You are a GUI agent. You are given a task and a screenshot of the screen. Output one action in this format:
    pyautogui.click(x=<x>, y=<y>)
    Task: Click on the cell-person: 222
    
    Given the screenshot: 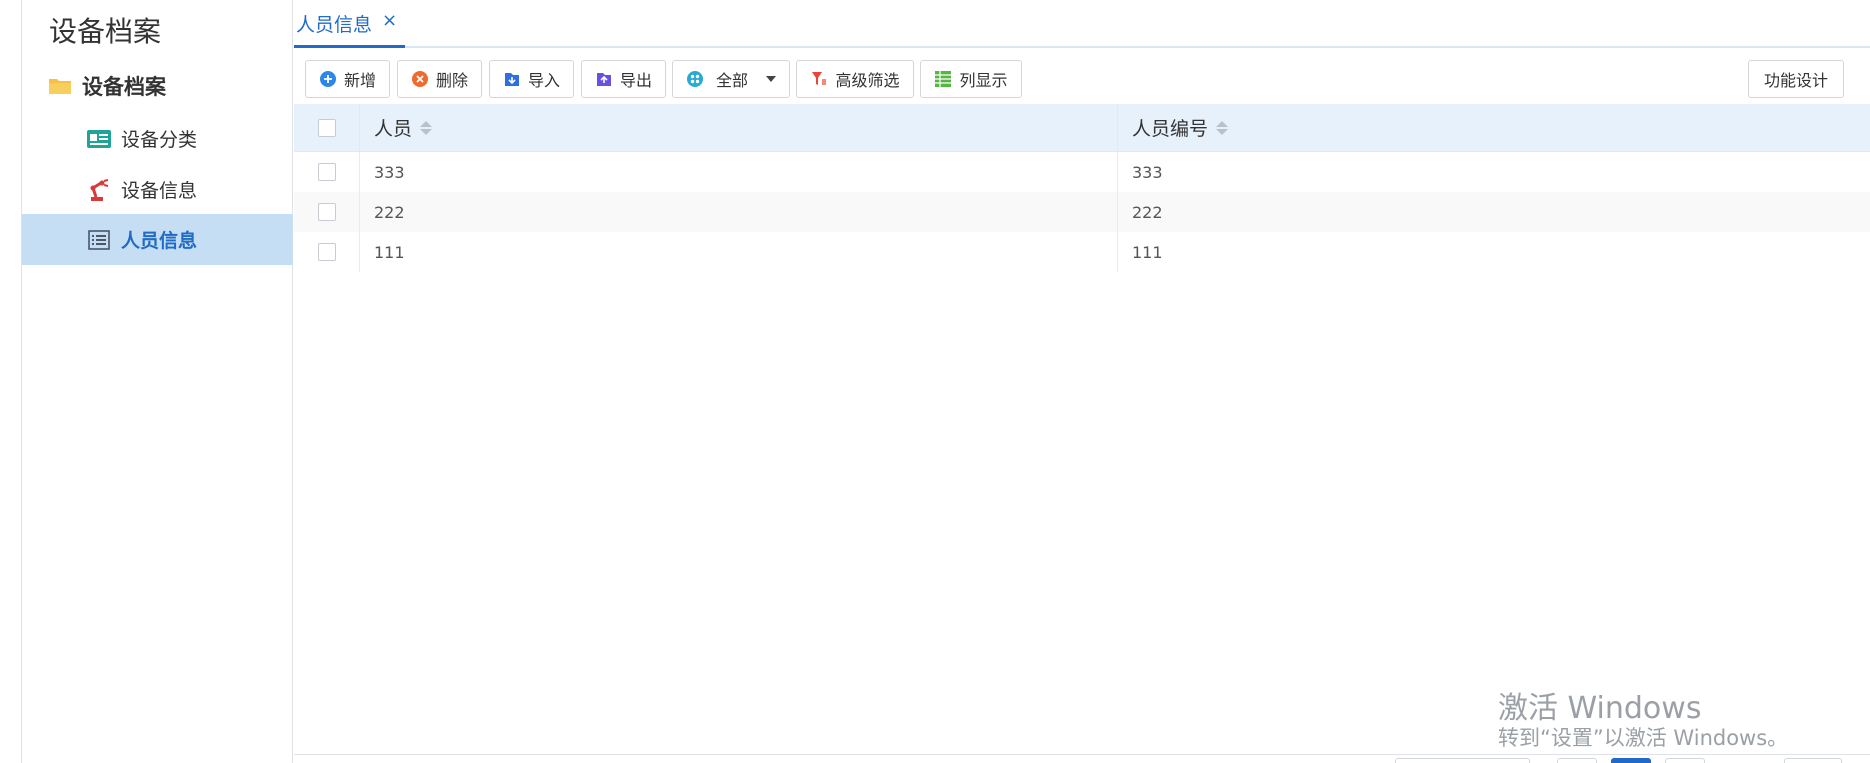 What is the action you would take?
    pyautogui.click(x=739, y=212)
    